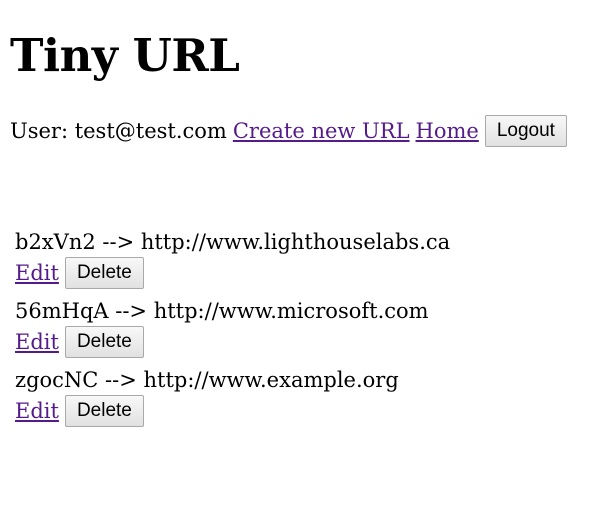 The image size is (603, 513). I want to click on url-mapping: 56mHqA --> http://www.microsoft.com, so click(222, 311).